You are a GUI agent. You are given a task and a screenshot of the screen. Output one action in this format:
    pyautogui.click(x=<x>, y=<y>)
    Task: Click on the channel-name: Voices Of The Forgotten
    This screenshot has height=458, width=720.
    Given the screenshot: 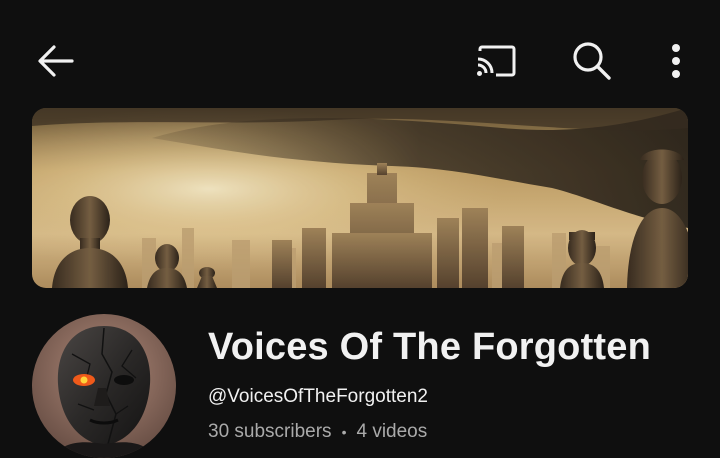 What is the action you would take?
    pyautogui.click(x=430, y=347)
    